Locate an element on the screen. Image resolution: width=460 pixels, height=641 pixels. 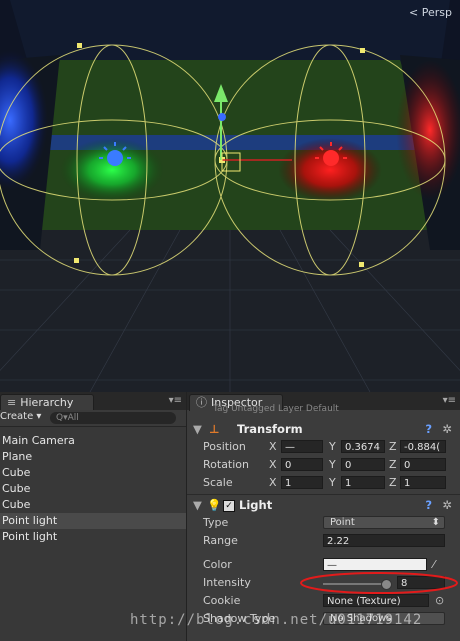
list-icon: ≡ is located at coordinates (12, 402).